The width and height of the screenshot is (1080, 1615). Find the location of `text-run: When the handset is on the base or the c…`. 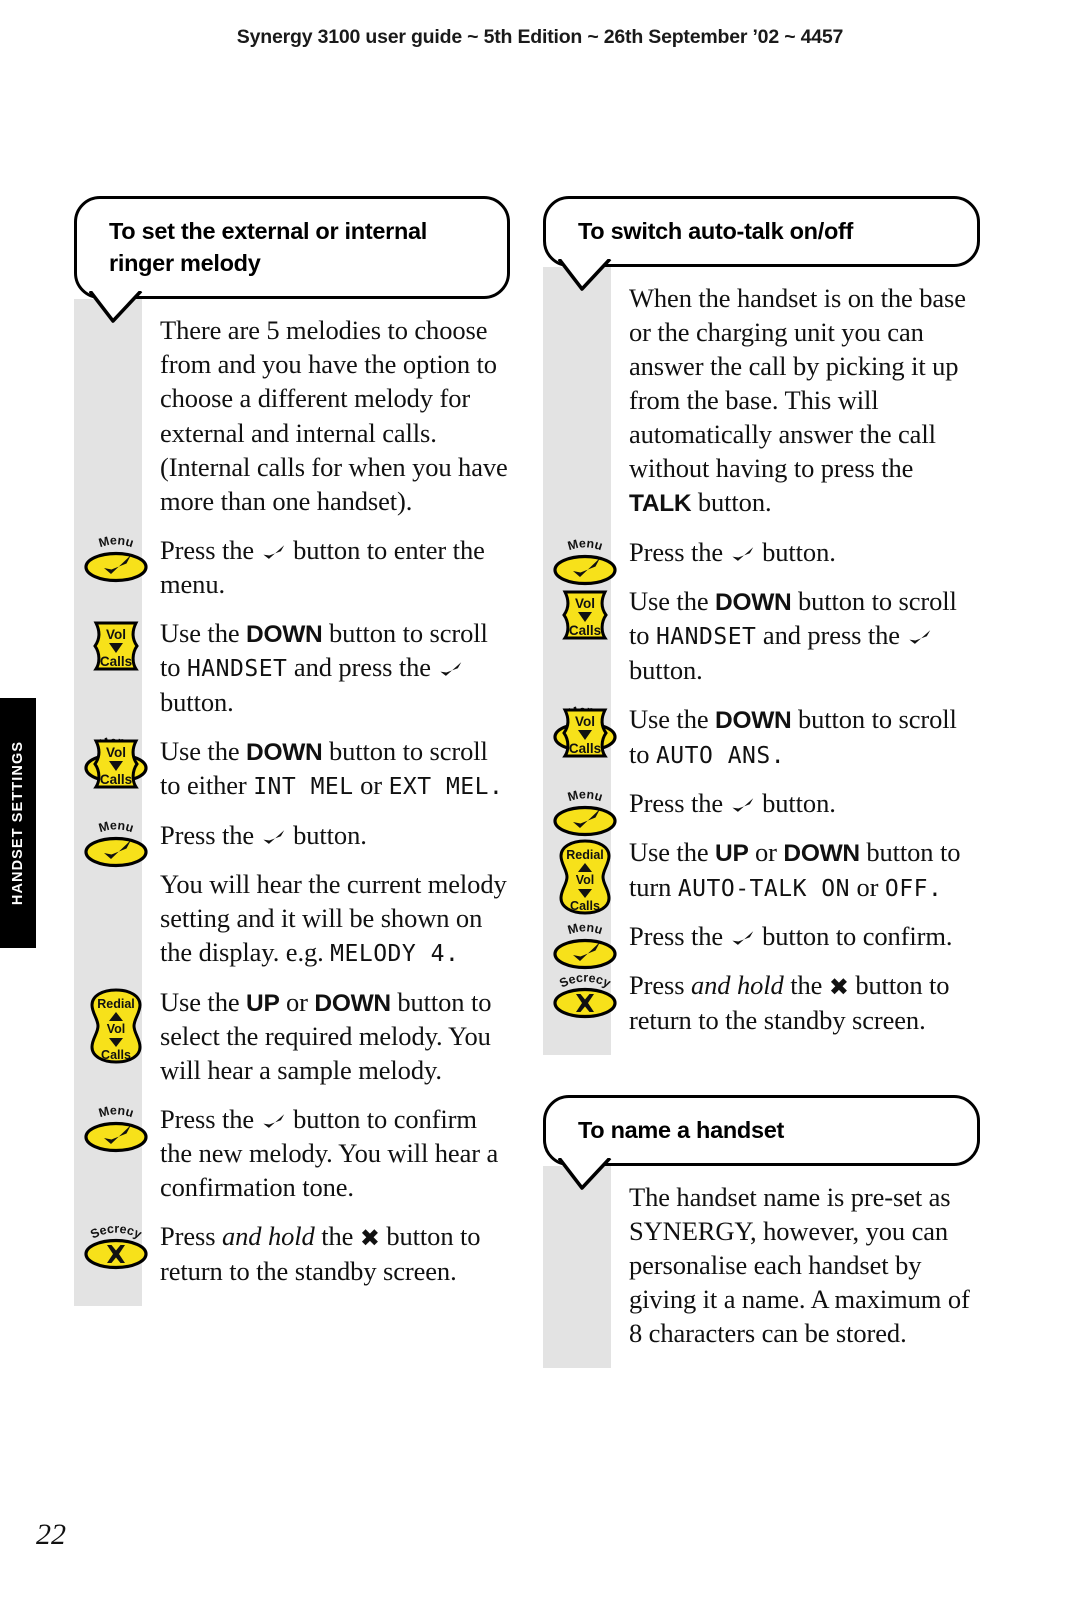

text-run: When the handset is on the base or the c… is located at coordinates (797, 383).